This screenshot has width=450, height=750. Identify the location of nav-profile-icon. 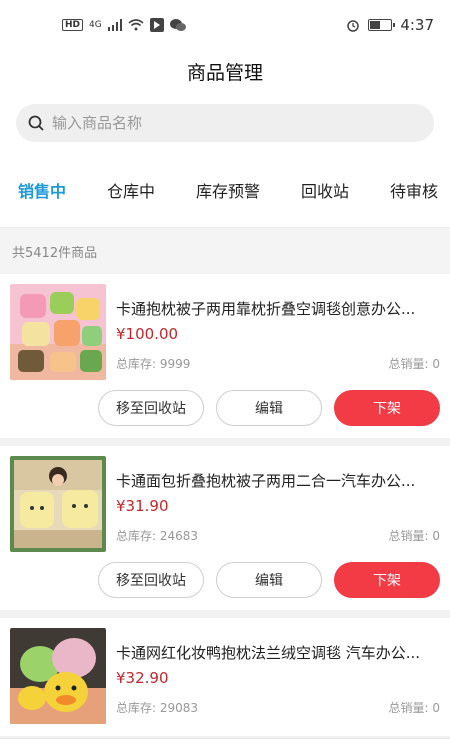
(394, 744).